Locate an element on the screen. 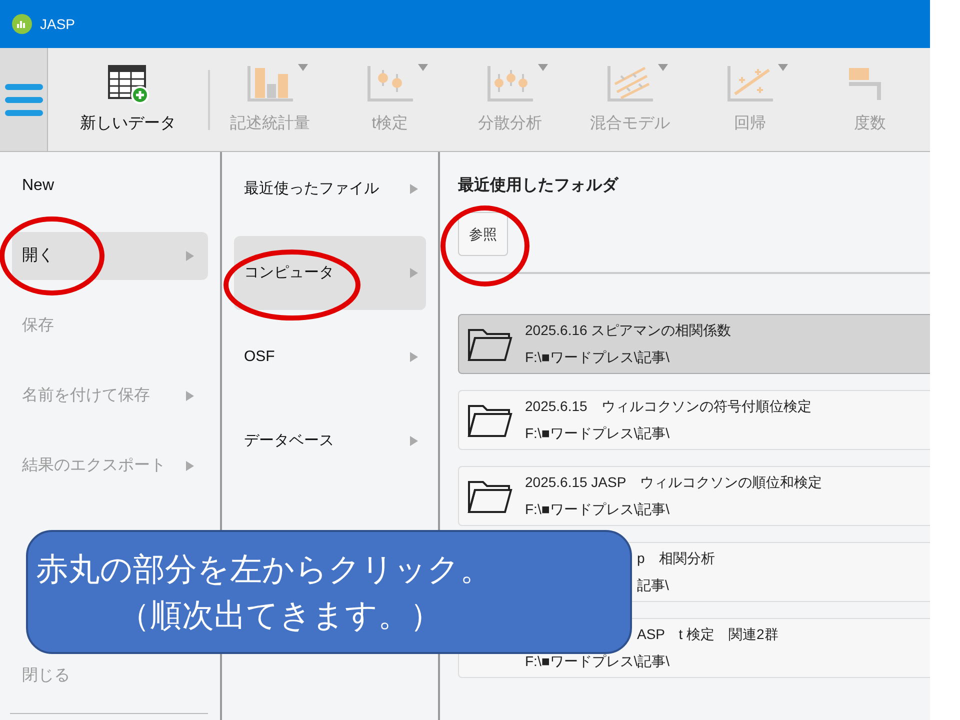  menu-item: データベース is located at coordinates (330, 441).